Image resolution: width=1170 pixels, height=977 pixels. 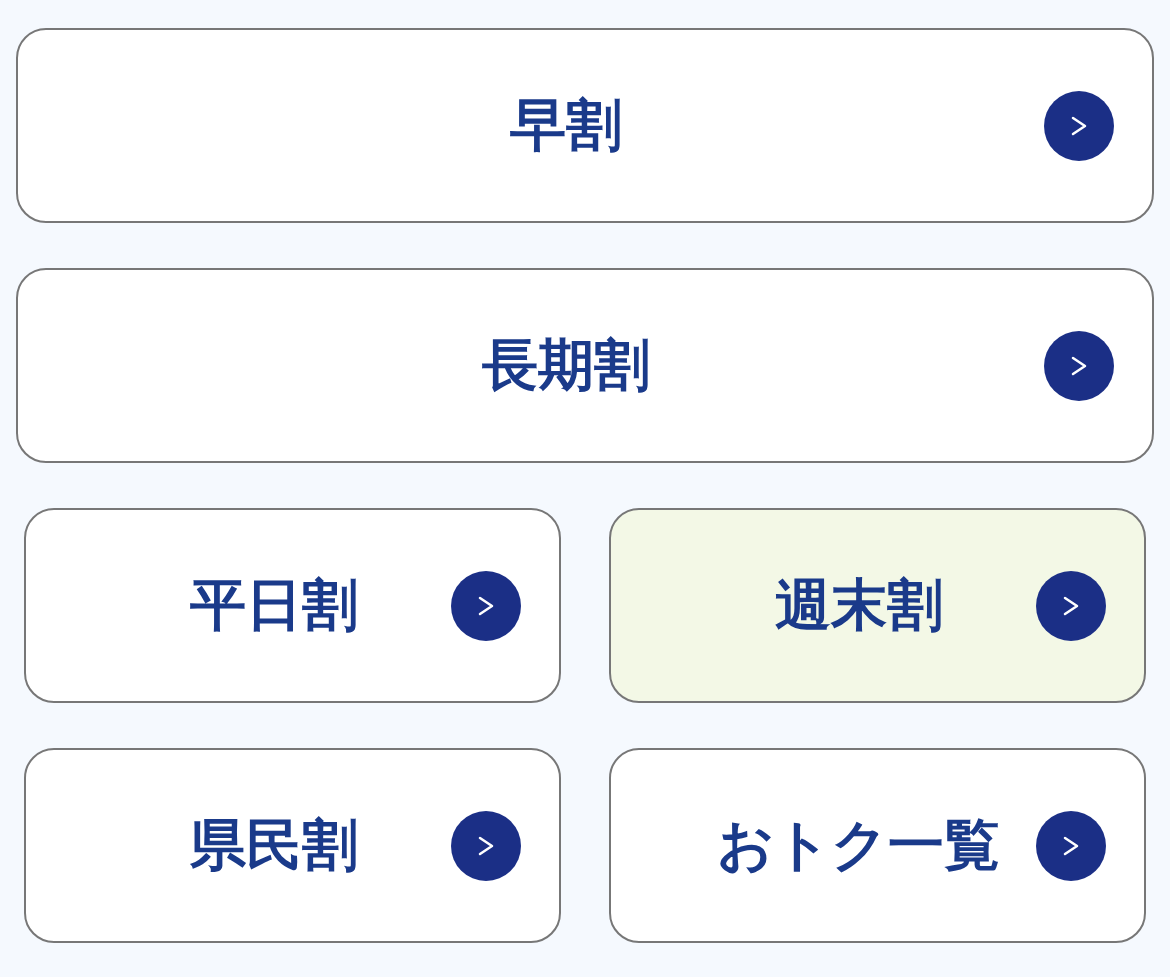 I want to click on discount-button: 週末割, so click(x=877, y=605).